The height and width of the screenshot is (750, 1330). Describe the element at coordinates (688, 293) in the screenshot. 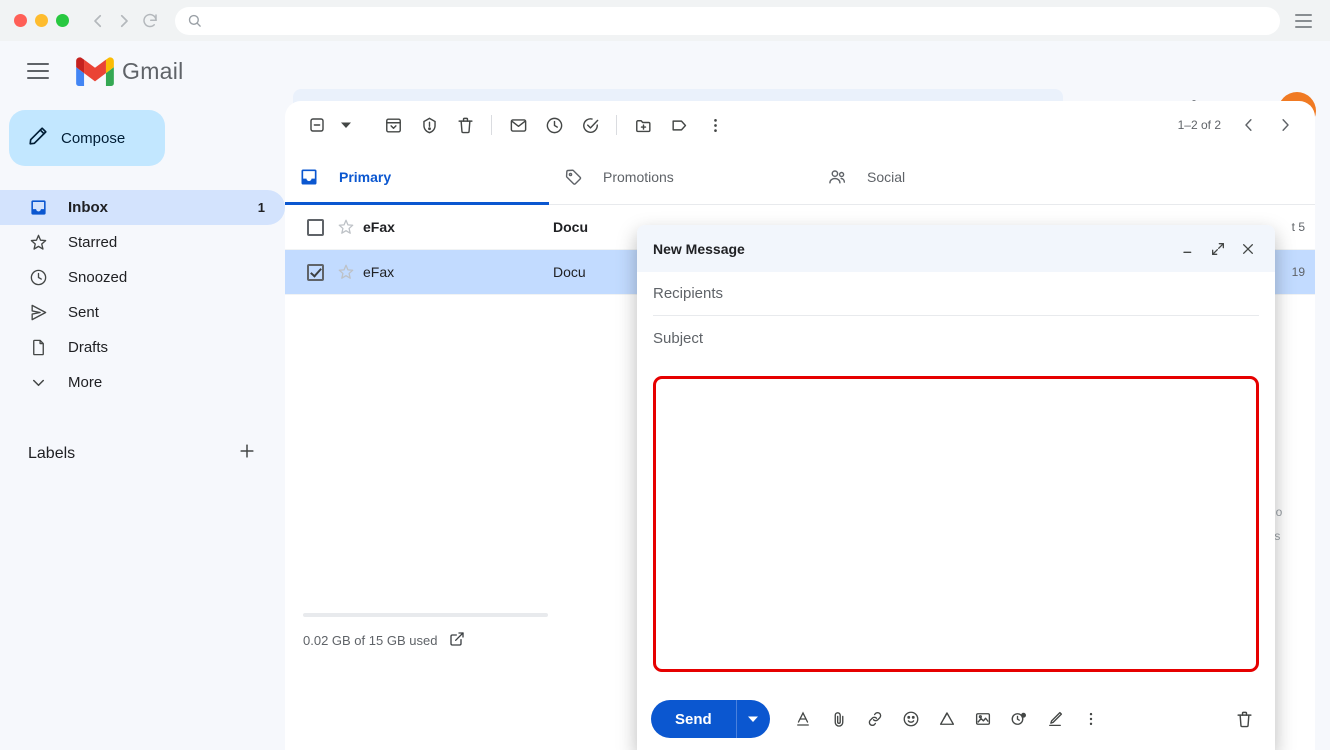

I see `recipients-placeholder: Recipients` at that location.